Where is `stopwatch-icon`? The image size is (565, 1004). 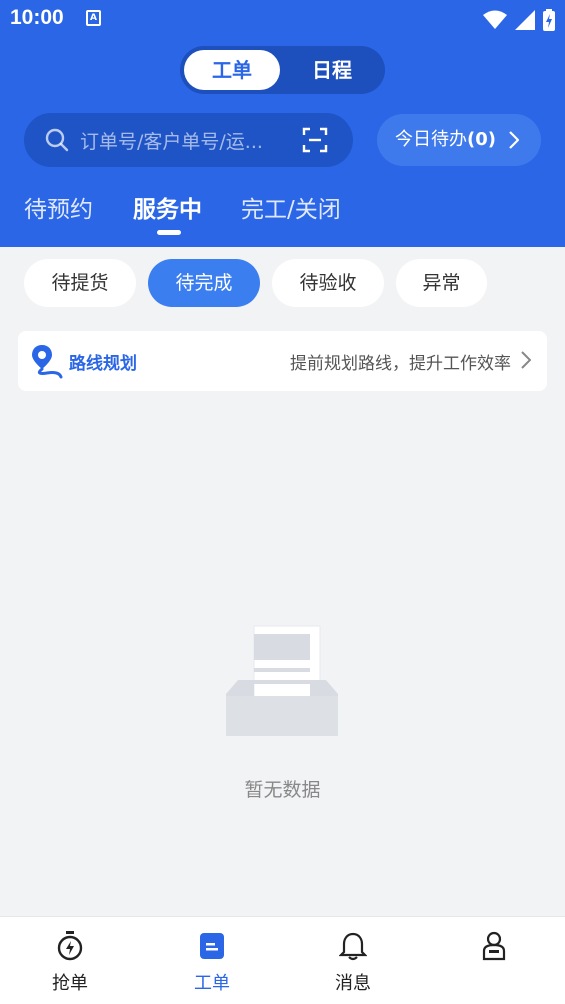
stopwatch-icon is located at coordinates (70, 946).